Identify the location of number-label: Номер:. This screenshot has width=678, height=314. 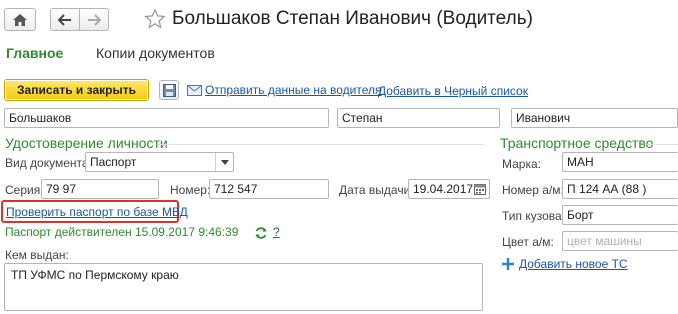
(190, 190).